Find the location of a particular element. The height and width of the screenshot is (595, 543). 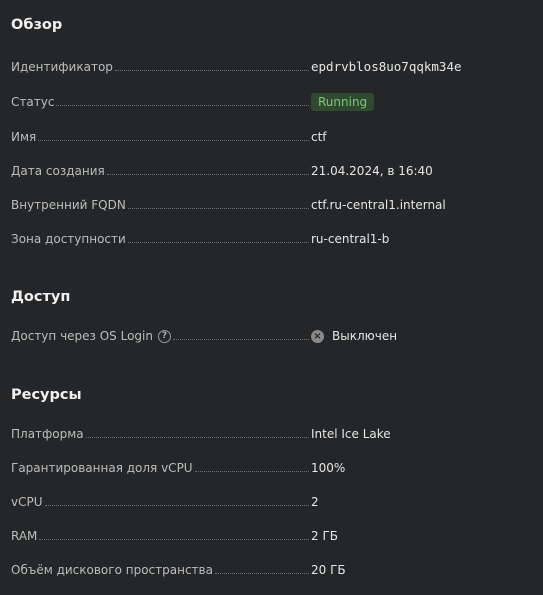

row-platform: Платформа Intel Ice Lake is located at coordinates (271, 434).